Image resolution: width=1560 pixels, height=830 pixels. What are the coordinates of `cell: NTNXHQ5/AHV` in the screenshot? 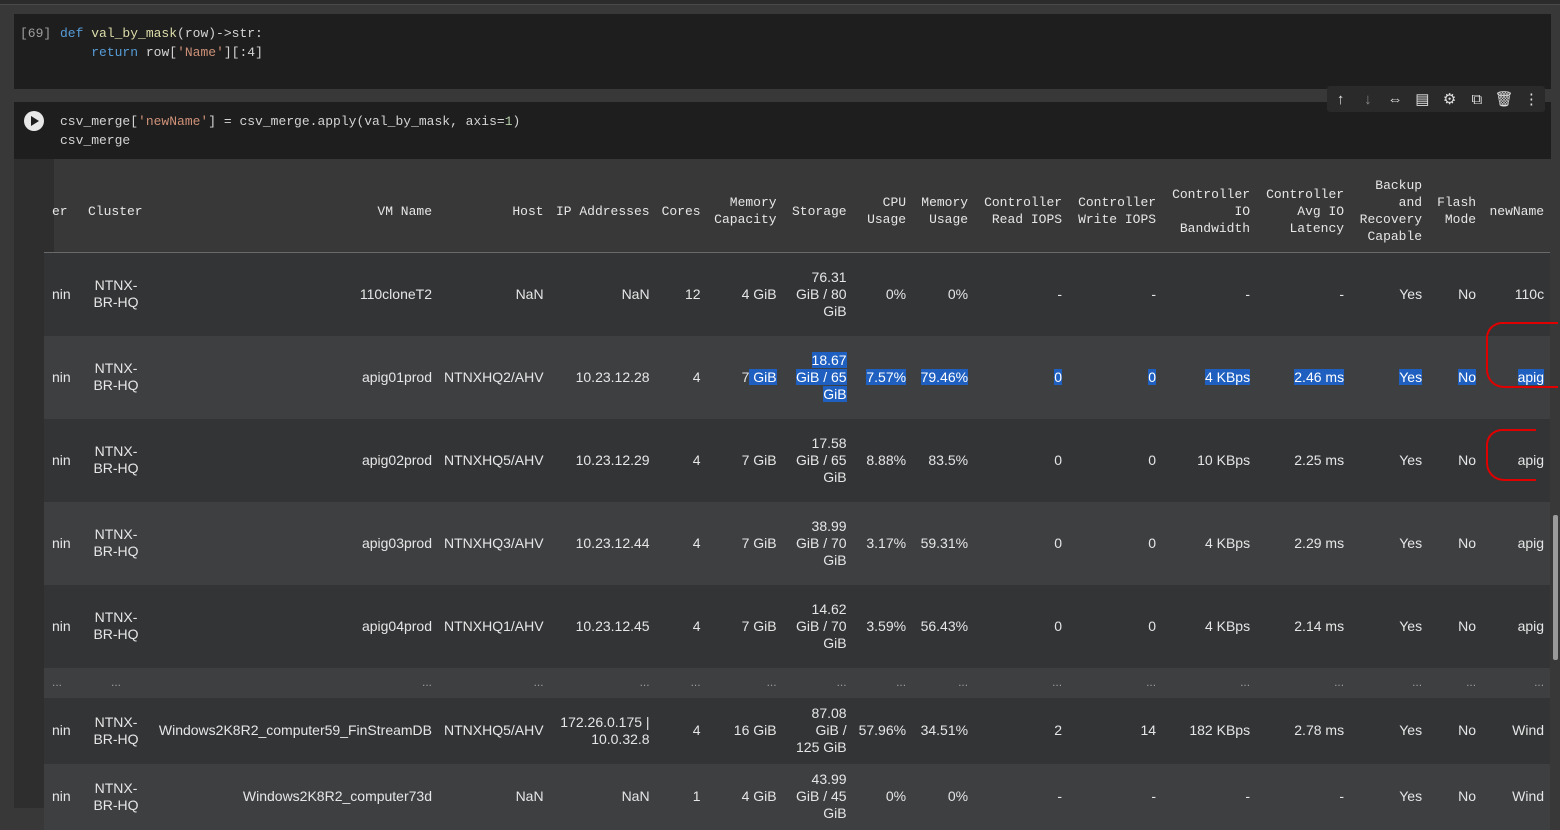 It's located at (494, 459).